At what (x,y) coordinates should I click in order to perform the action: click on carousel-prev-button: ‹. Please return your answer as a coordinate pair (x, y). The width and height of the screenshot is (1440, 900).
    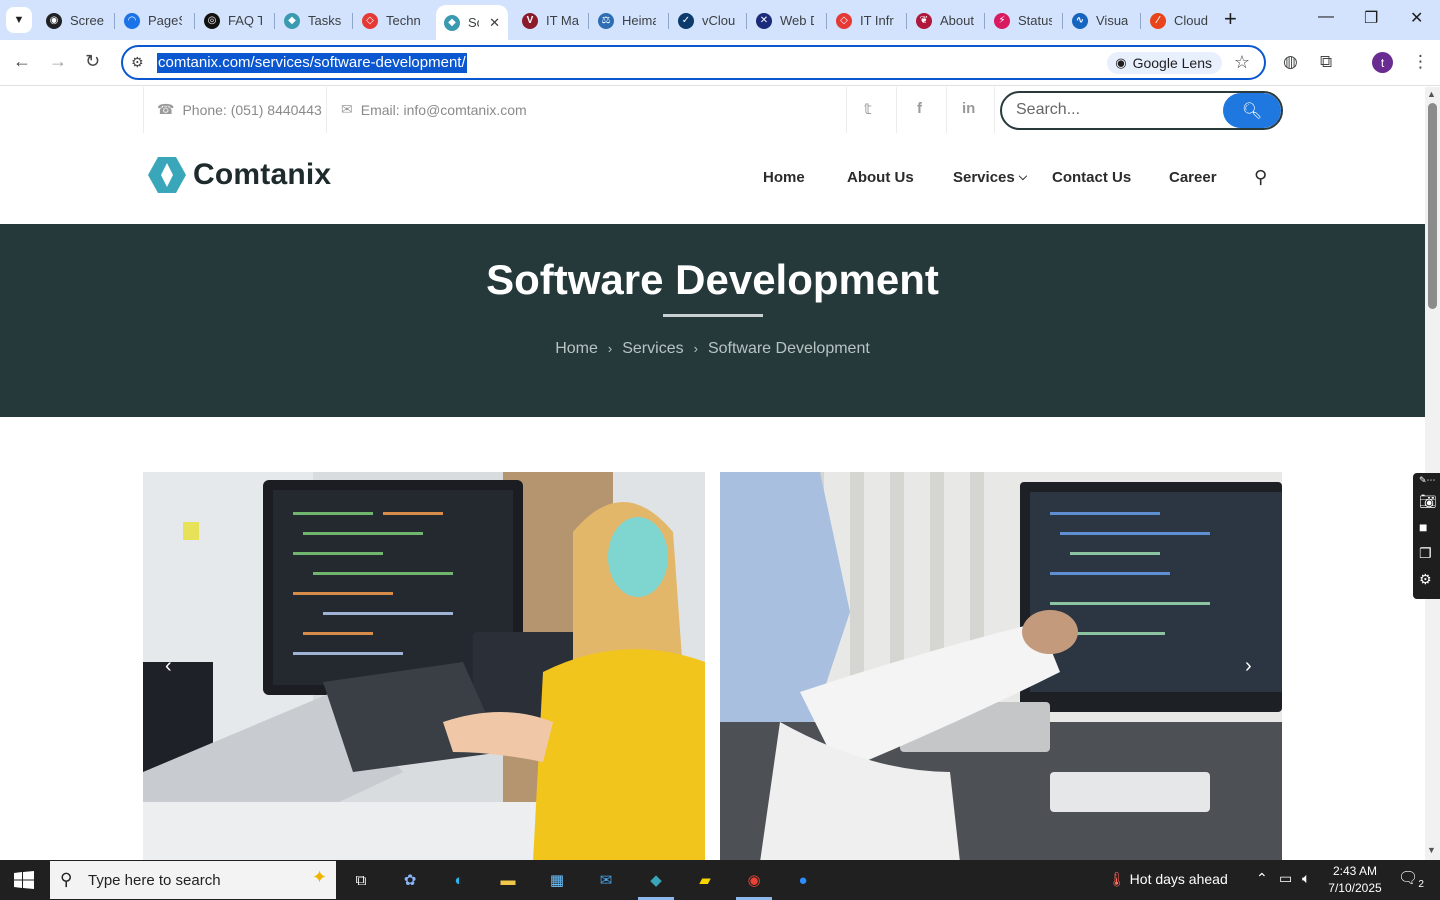
    Looking at the image, I should click on (168, 666).